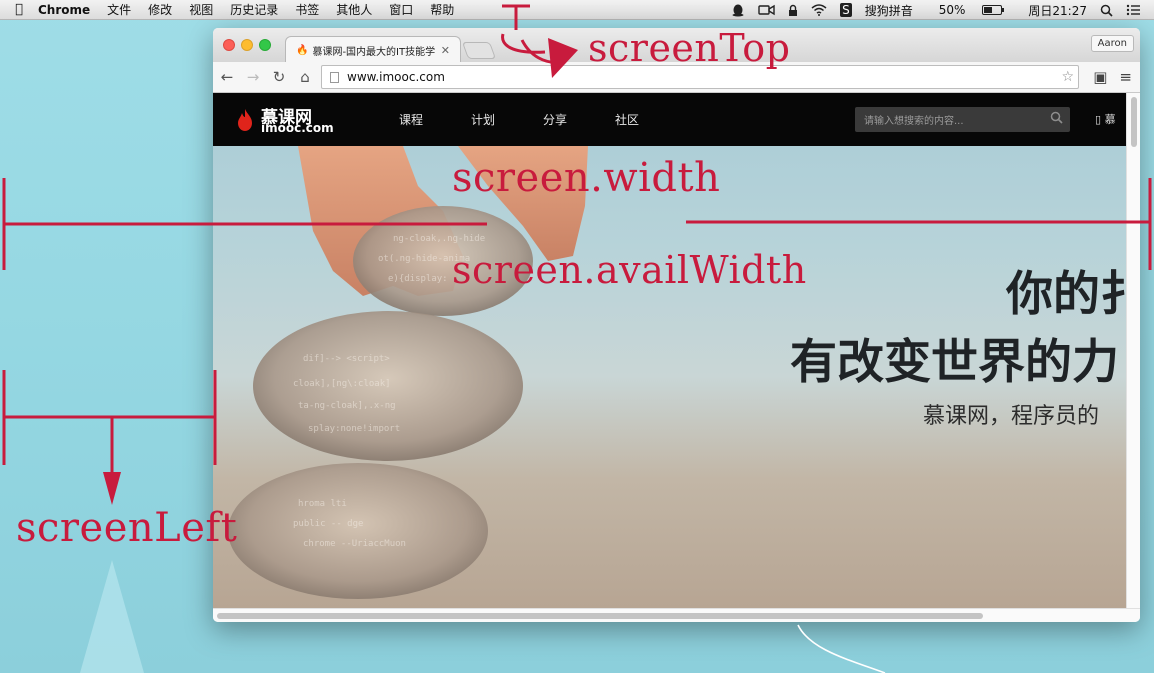 The width and height of the screenshot is (1154, 673). Describe the element at coordinates (401, 9) in the screenshot. I see `menu-window: 窗口` at that location.